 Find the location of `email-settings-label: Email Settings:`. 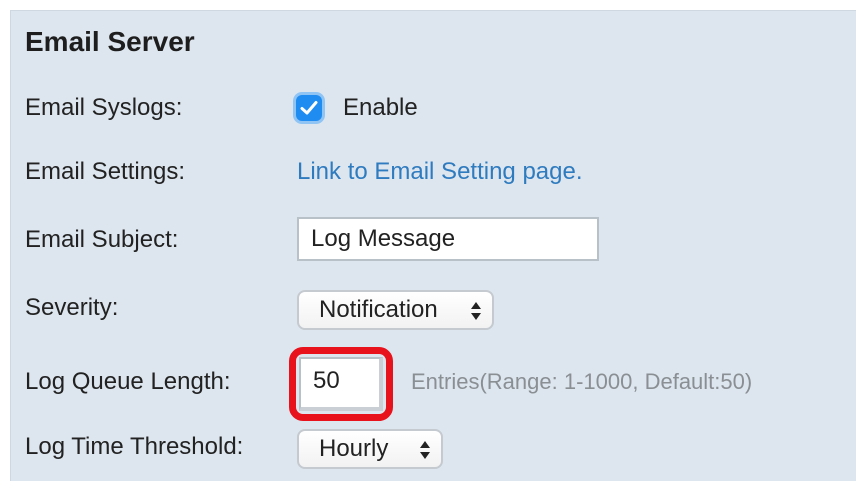

email-settings-label: Email Settings: is located at coordinates (105, 171).